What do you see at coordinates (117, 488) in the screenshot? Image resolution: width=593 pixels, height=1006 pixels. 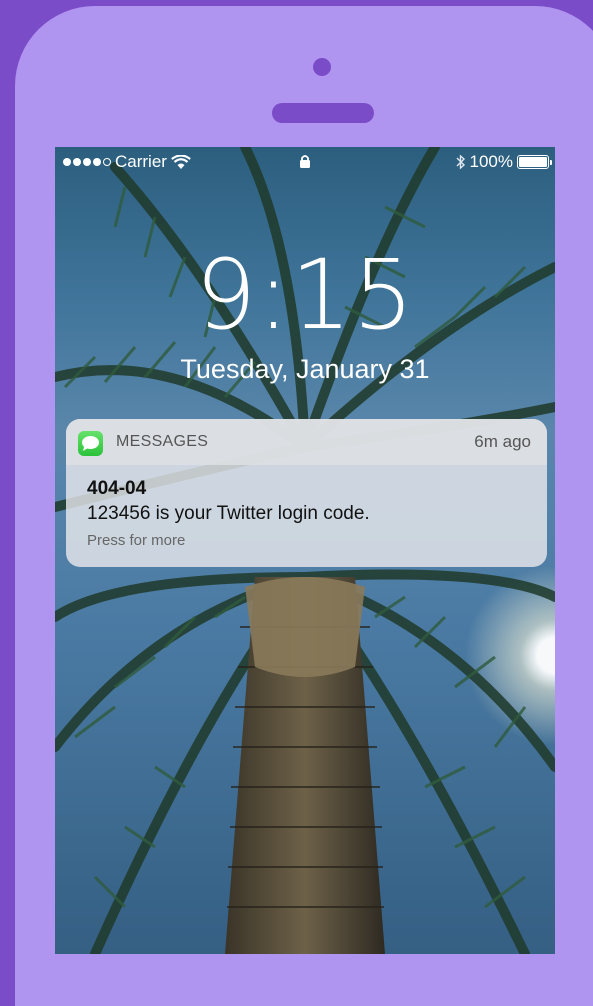 I see `notification-sender: 404-04` at bounding box center [117, 488].